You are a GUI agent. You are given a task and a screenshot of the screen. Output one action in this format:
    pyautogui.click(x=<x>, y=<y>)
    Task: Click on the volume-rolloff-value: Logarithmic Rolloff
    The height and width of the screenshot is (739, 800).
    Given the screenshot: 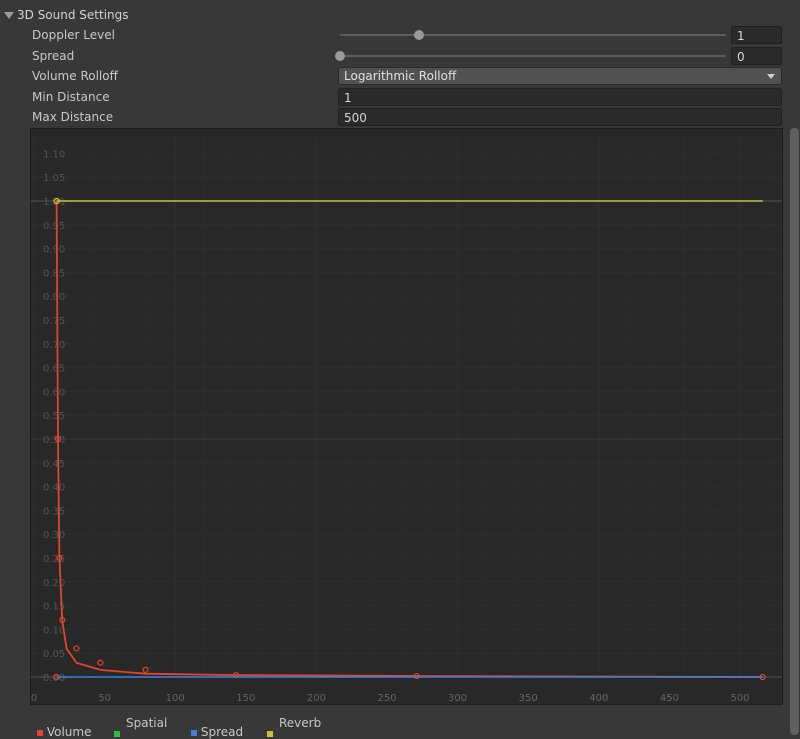 What is the action you would take?
    pyautogui.click(x=400, y=76)
    